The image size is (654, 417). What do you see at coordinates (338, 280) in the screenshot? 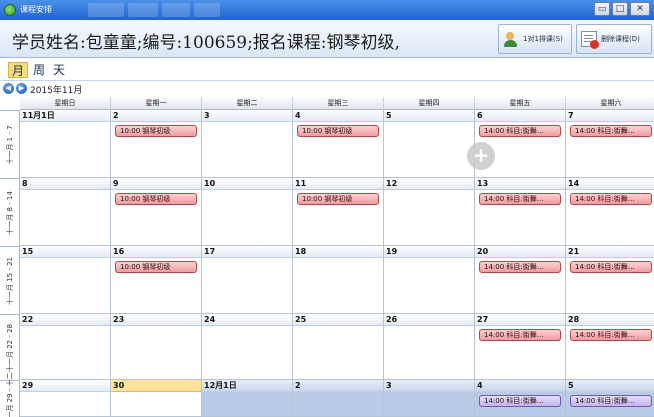
I see `day-cell: 18` at bounding box center [338, 280].